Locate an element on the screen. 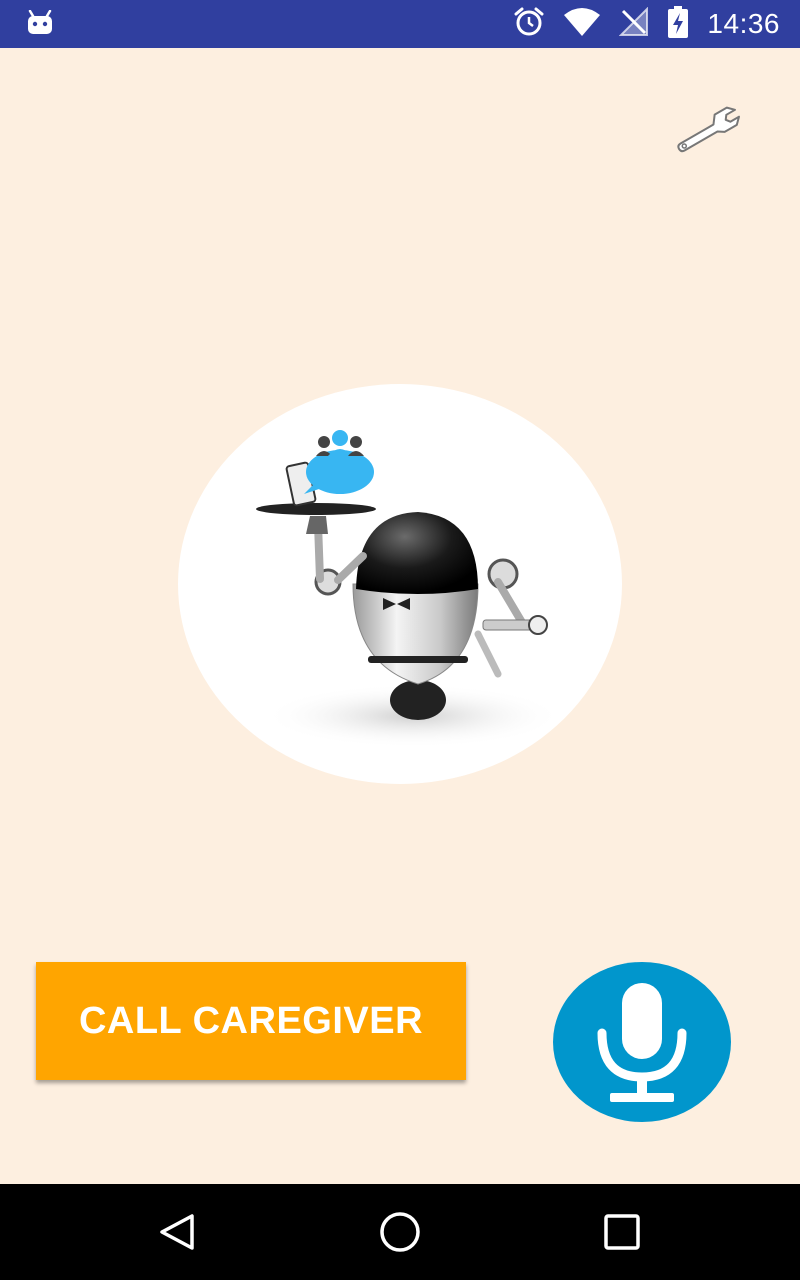  no-signal-icon is located at coordinates (634, 24).